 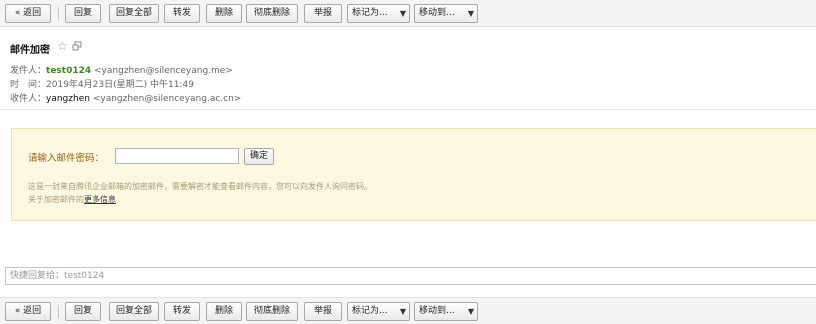 I want to click on encryption-more-info: 关于加密邮件的更多信息, so click(x=72, y=199).